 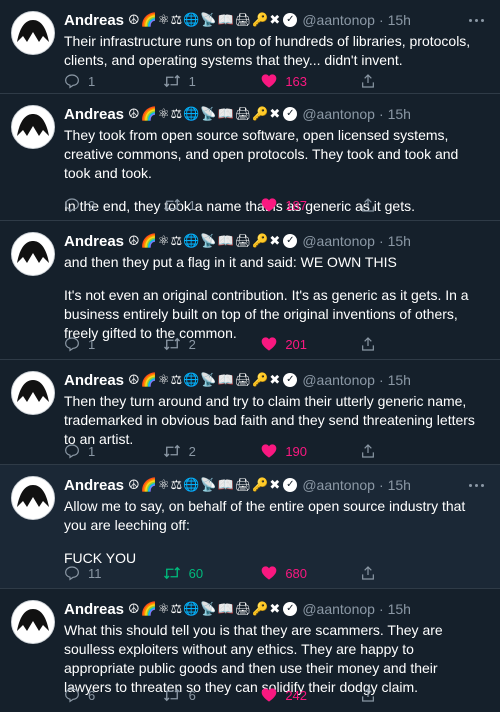 I want to click on like-button: 680, so click(x=291, y=573).